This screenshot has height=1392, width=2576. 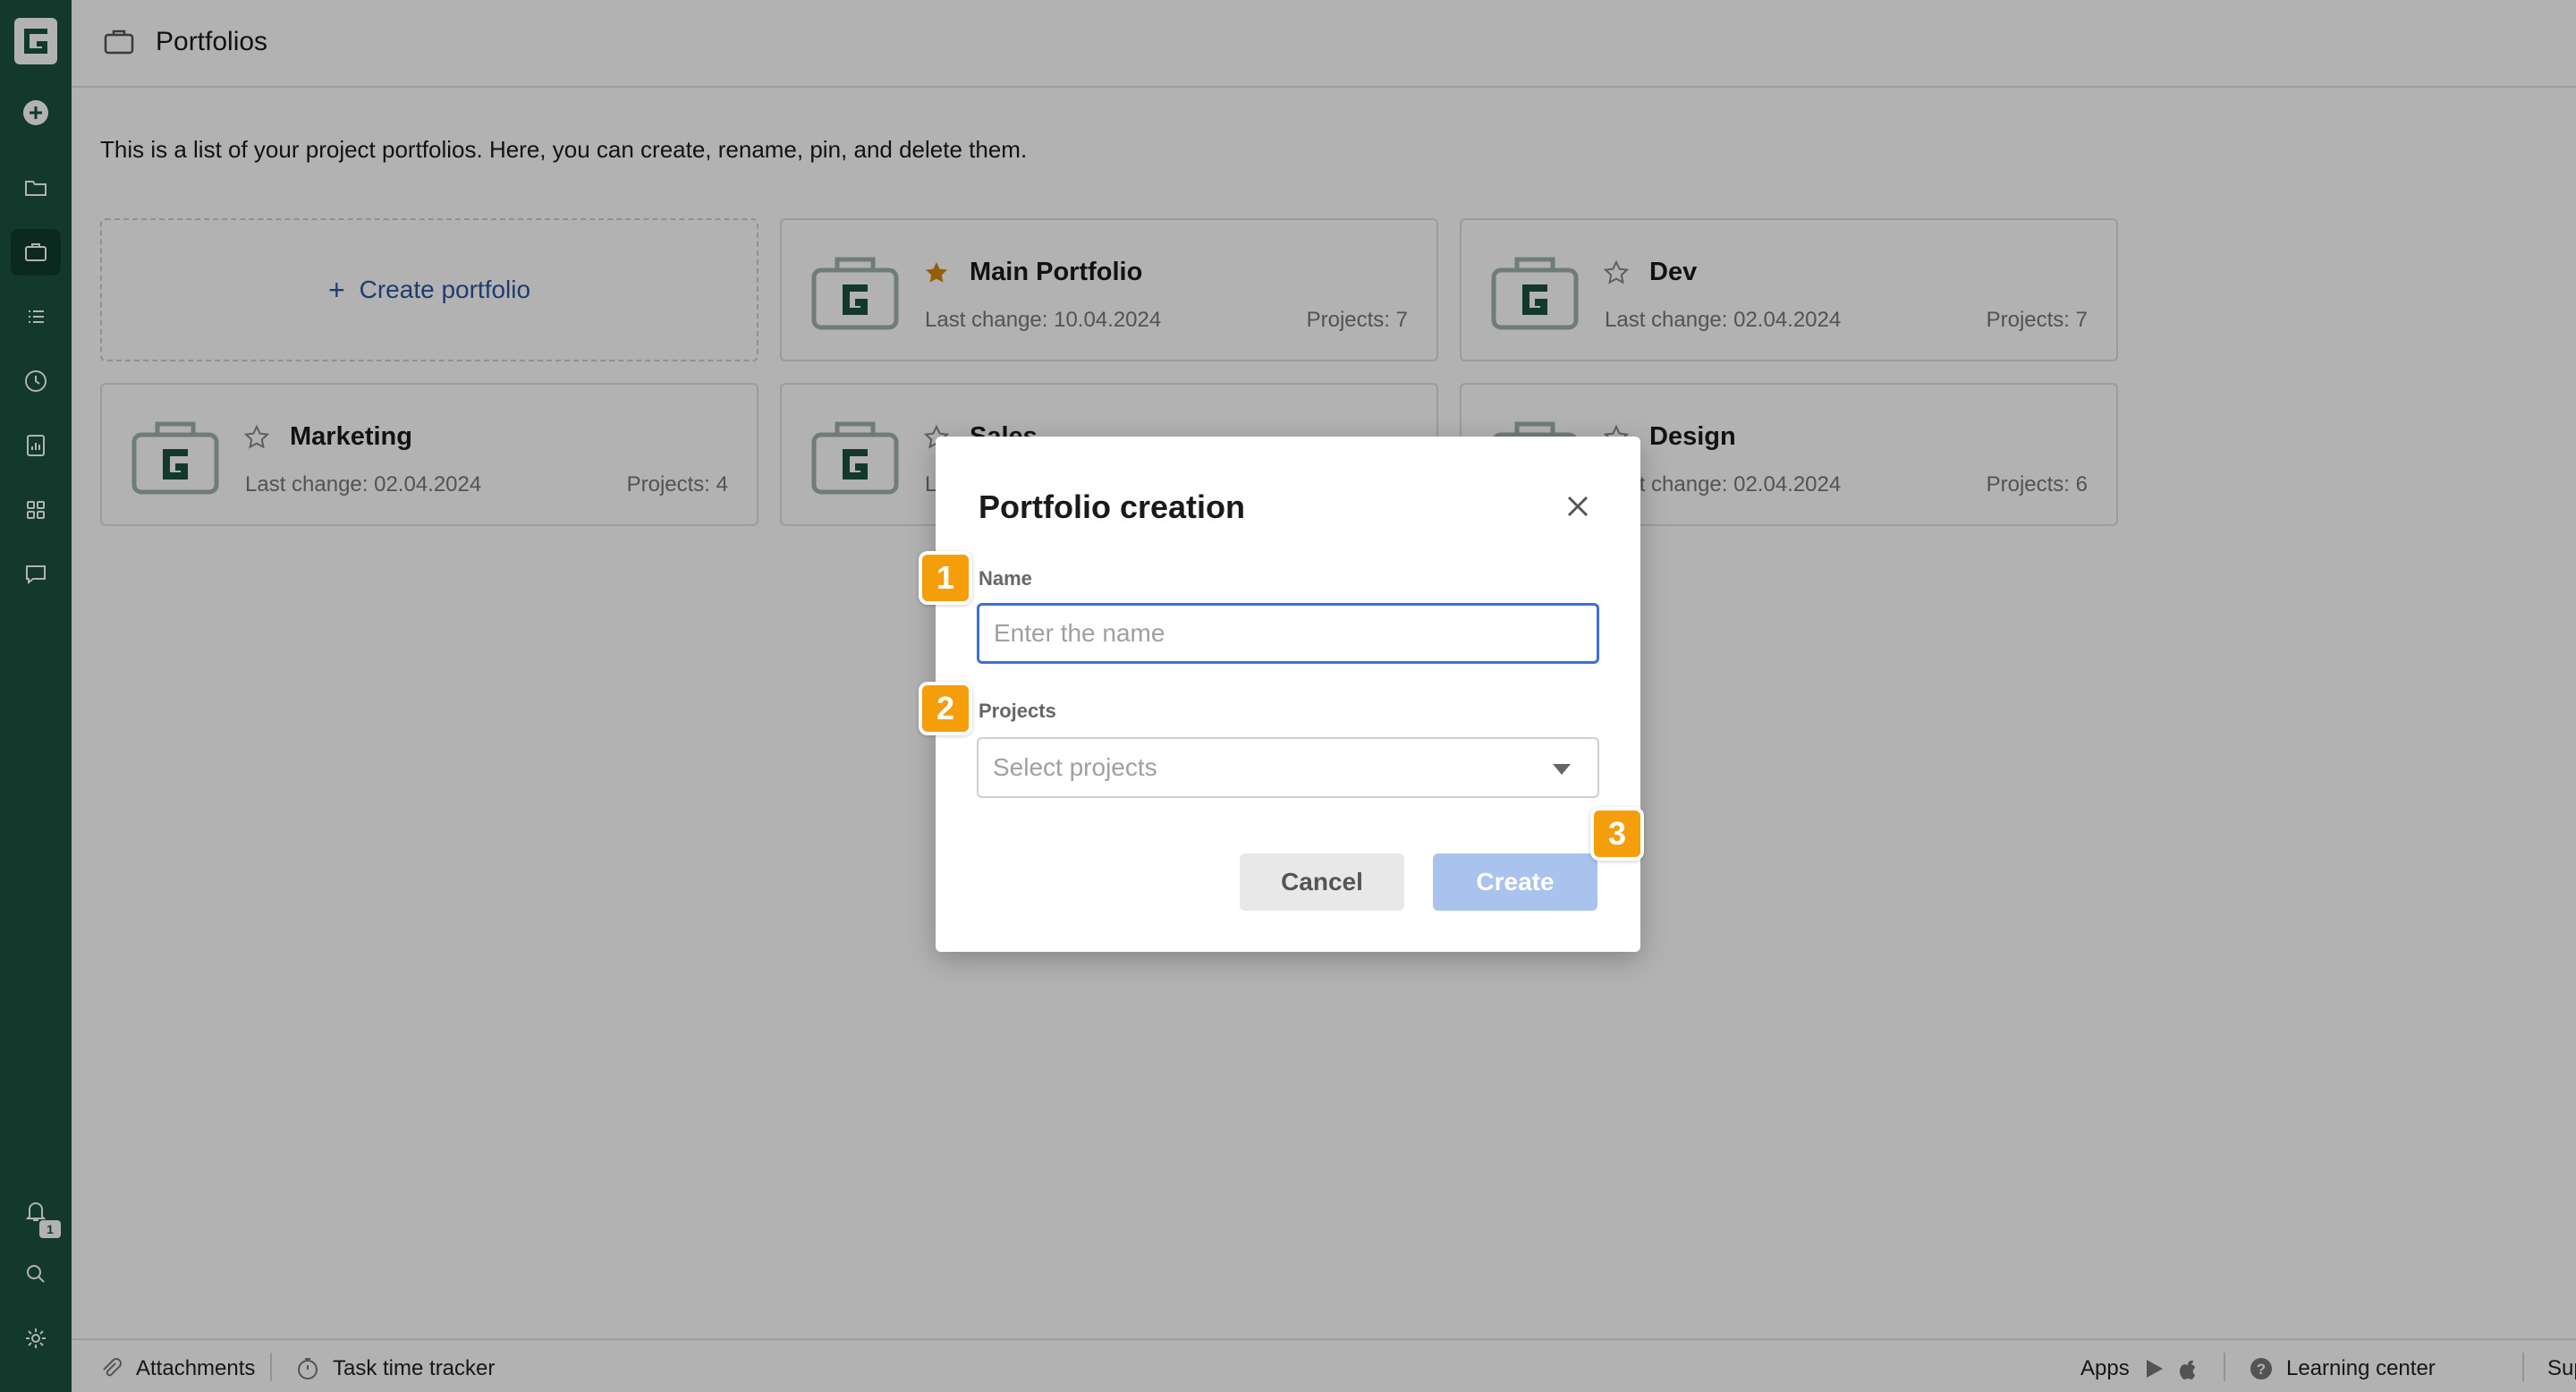 What do you see at coordinates (945, 578) in the screenshot?
I see `step-marker-1: 1` at bounding box center [945, 578].